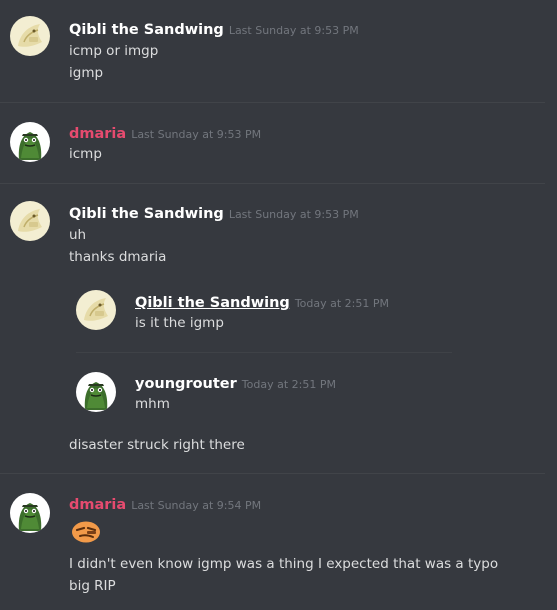 The height and width of the screenshot is (610, 557). What do you see at coordinates (78, 235) in the screenshot?
I see `message-text: uh` at bounding box center [78, 235].